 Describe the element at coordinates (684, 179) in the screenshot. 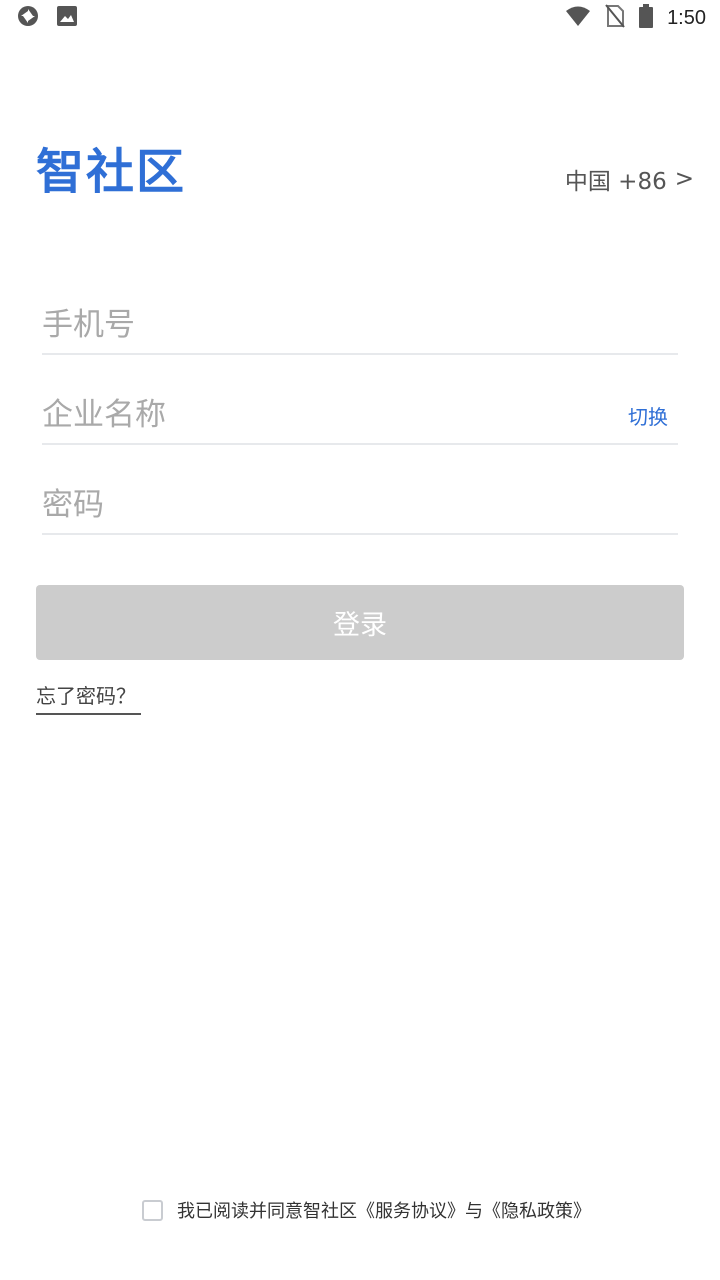

I see `chevron-right-icon: >` at that location.